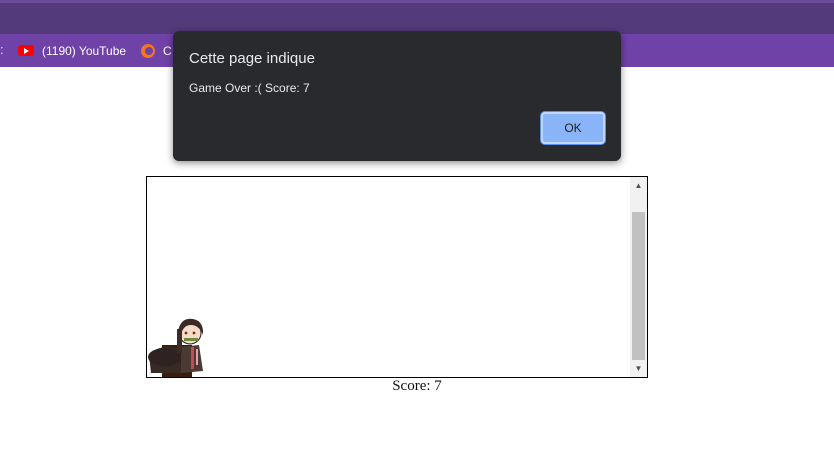 The image size is (834, 453). I want to click on bookmark-crunchyroll: C, so click(156, 50).